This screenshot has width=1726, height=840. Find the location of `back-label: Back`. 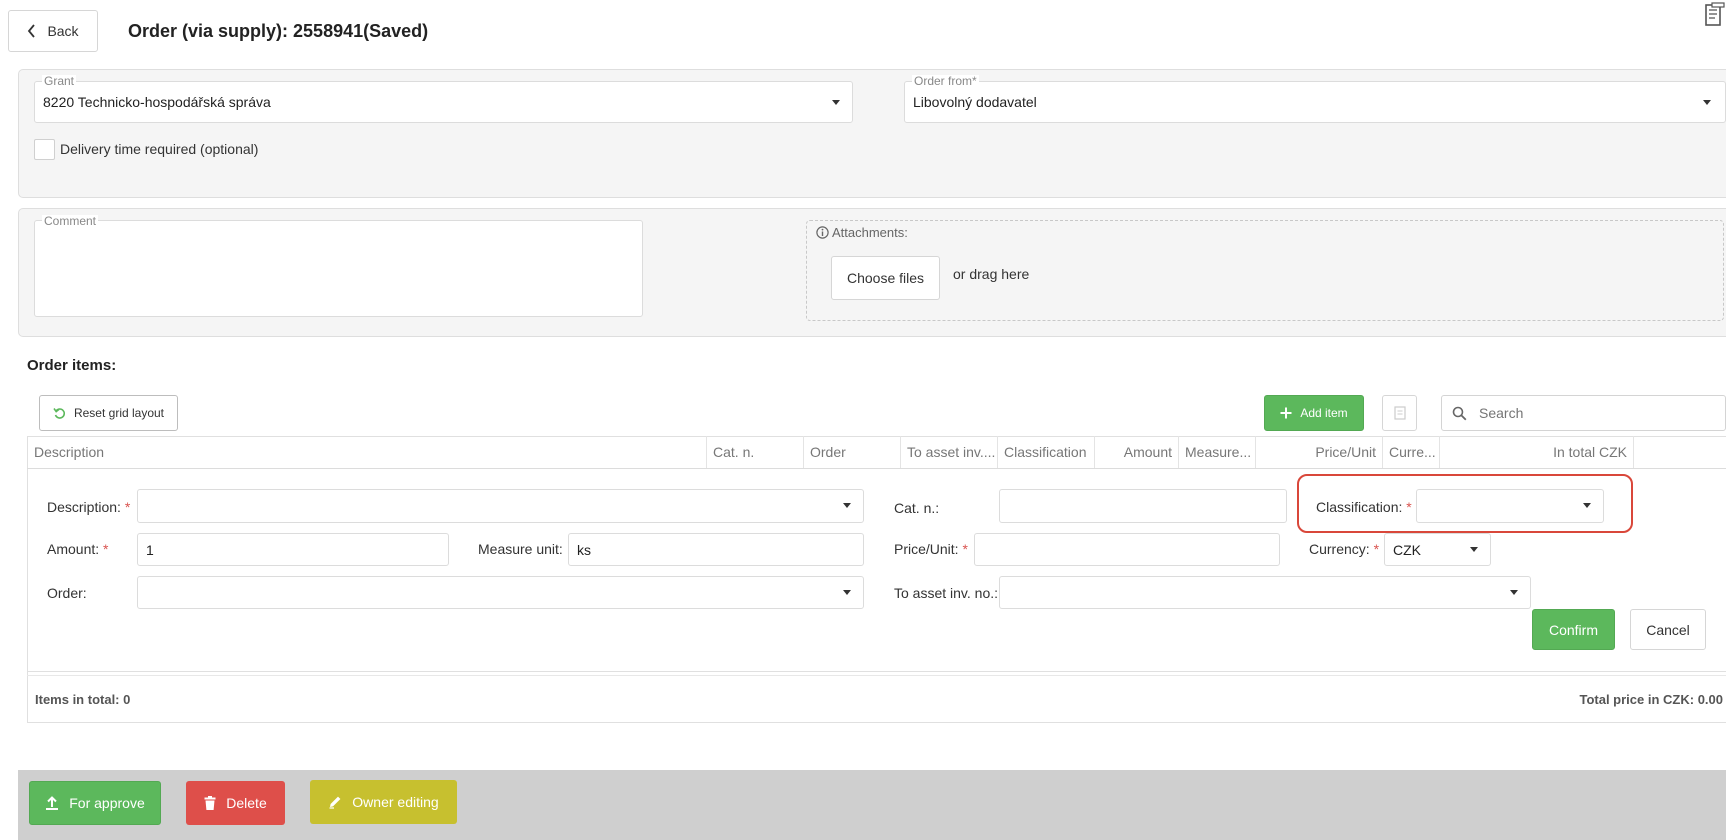

back-label: Back is located at coordinates (63, 31).